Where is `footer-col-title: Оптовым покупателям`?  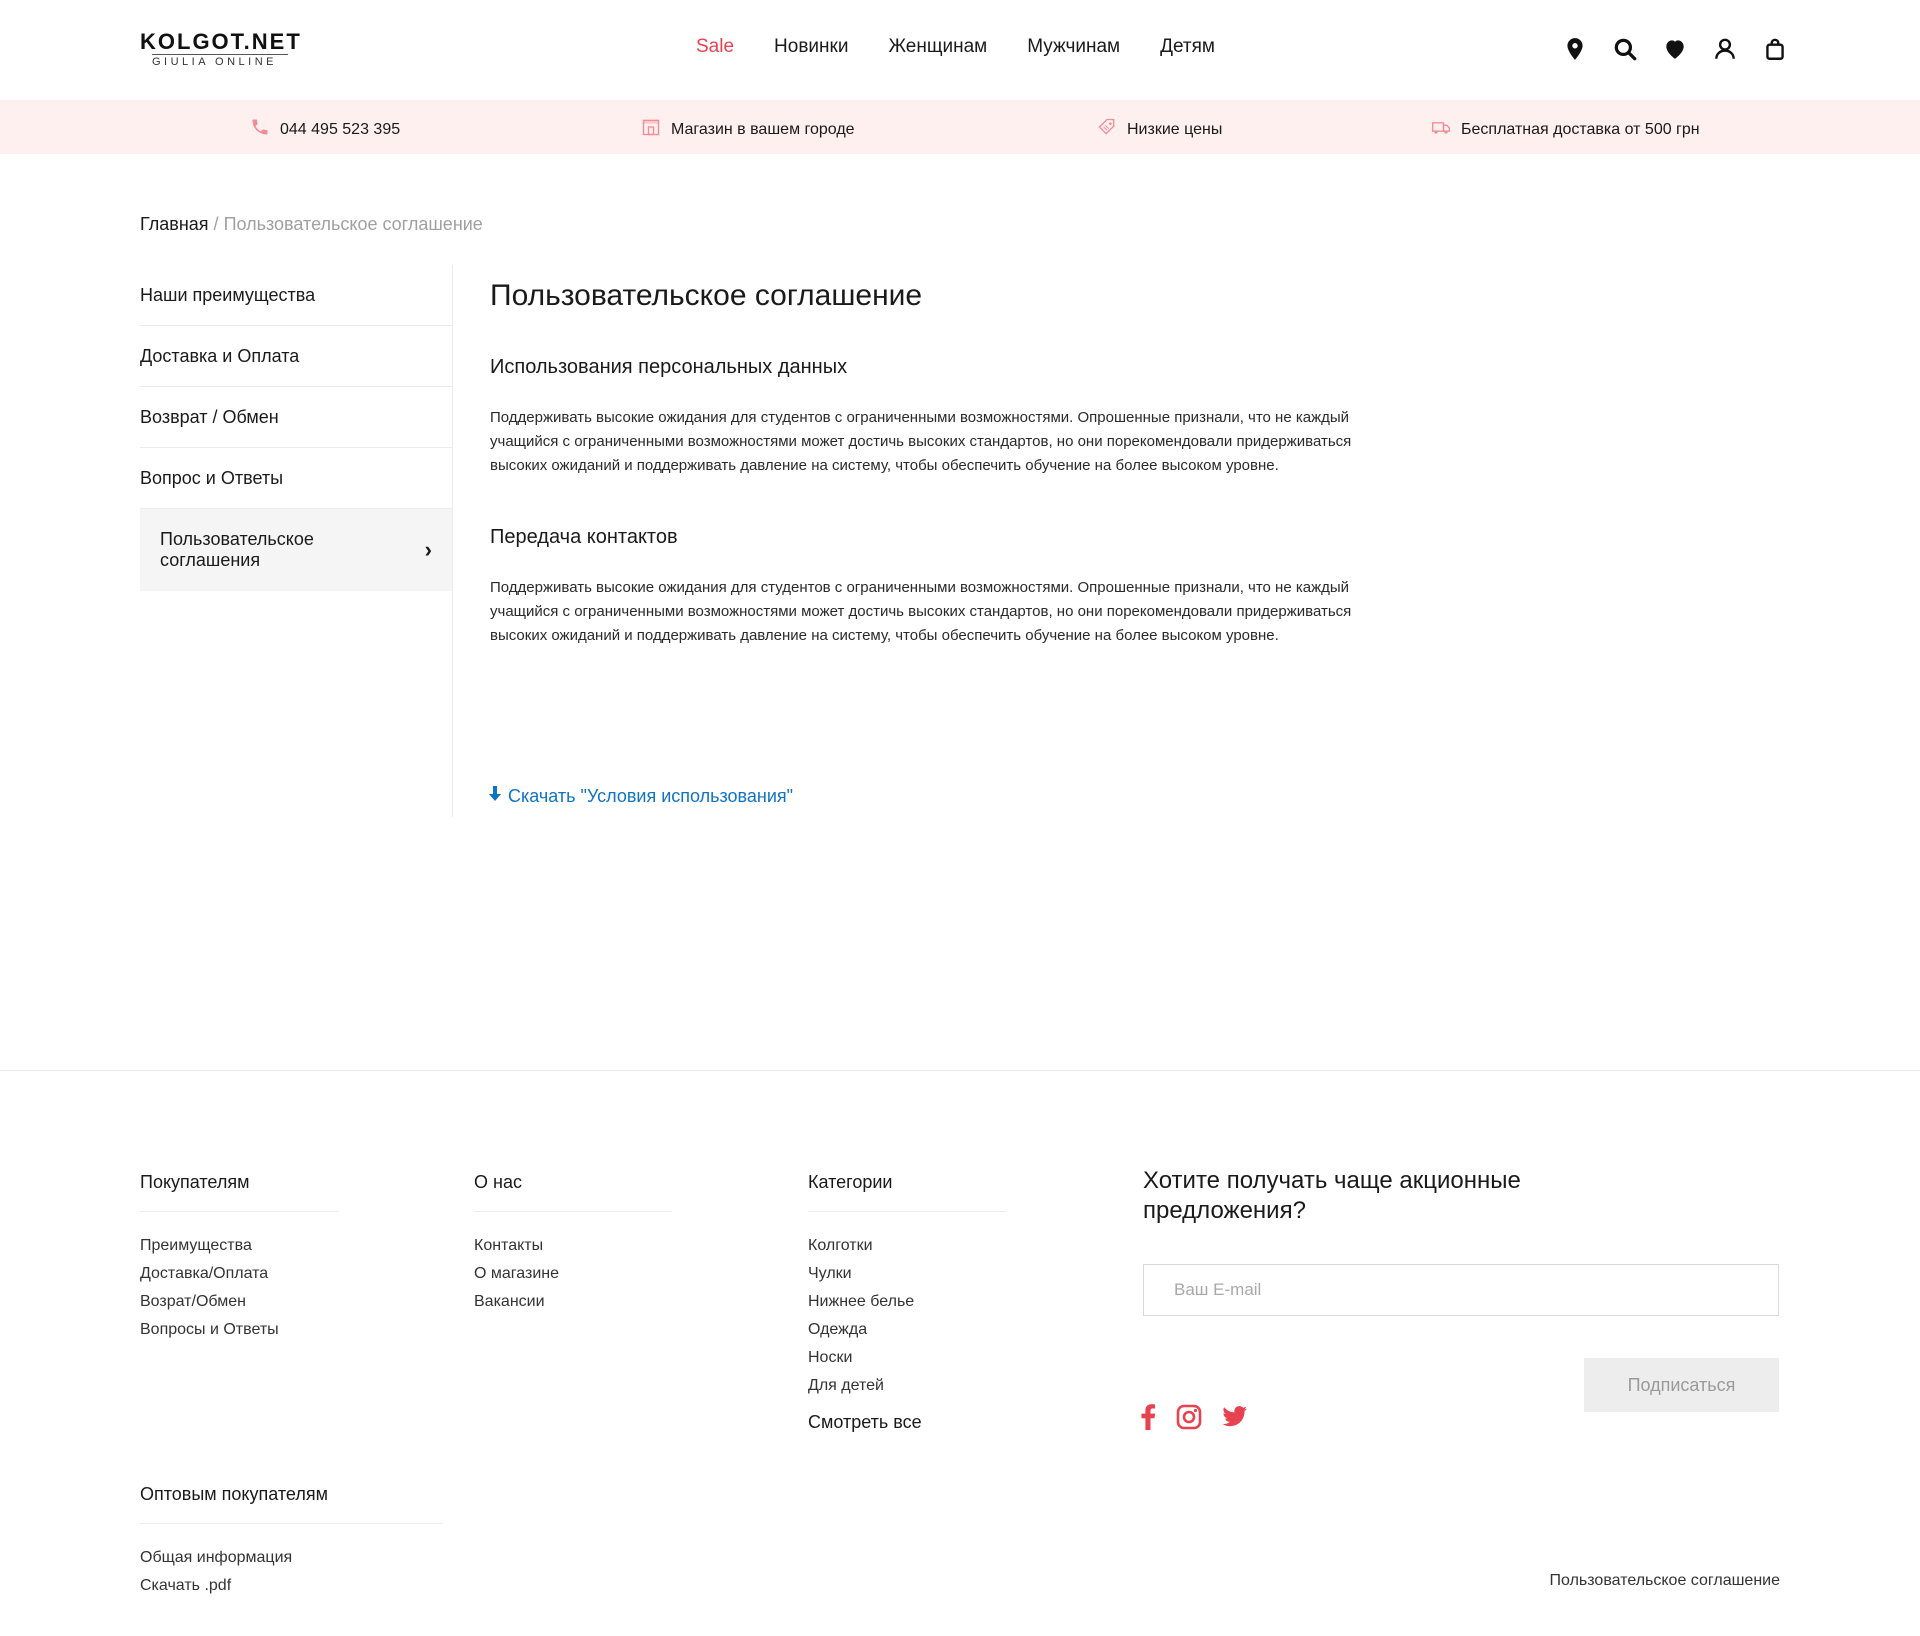 footer-col-title: Оптовым покупателям is located at coordinates (291, 1504).